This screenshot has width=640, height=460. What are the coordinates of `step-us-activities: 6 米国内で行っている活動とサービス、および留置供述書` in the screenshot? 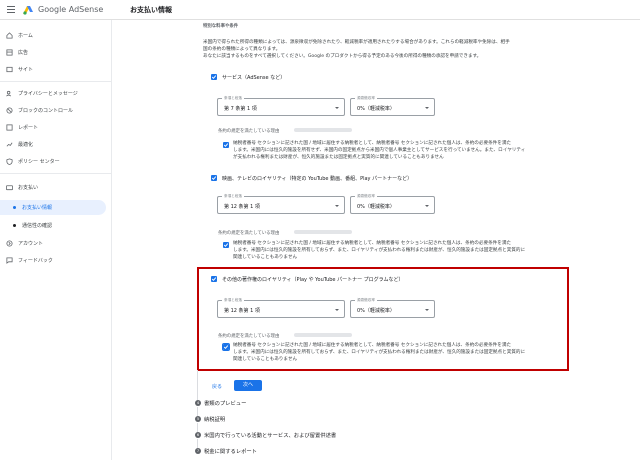 It's located at (265, 435).